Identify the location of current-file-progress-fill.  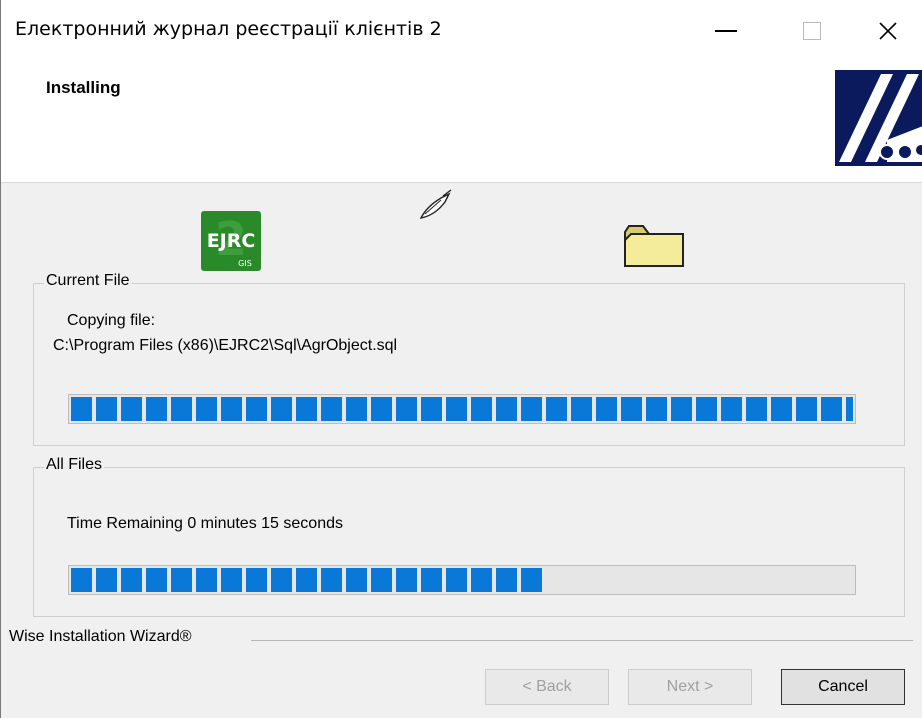
(462, 409).